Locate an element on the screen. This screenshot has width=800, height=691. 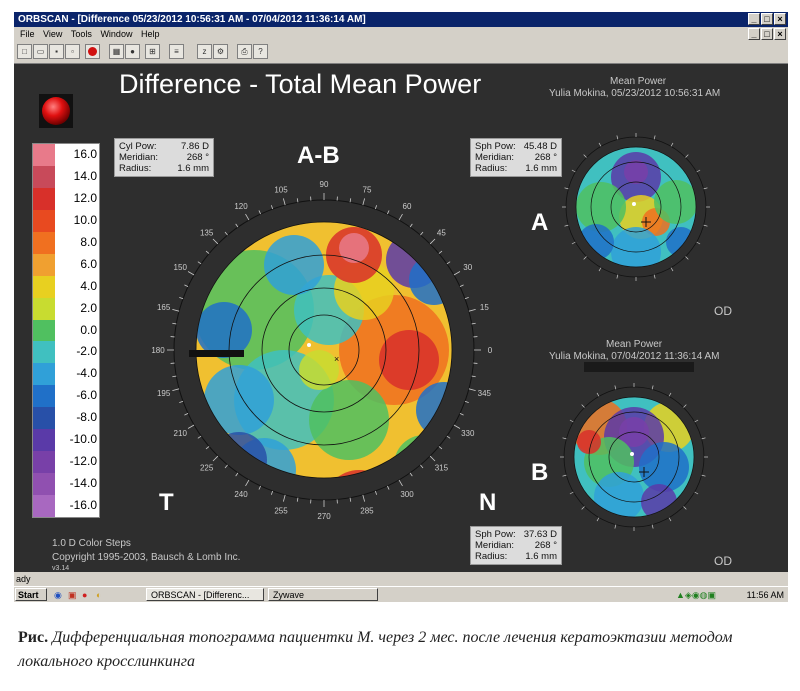
angle-label: 315 is located at coordinates (442, 467).